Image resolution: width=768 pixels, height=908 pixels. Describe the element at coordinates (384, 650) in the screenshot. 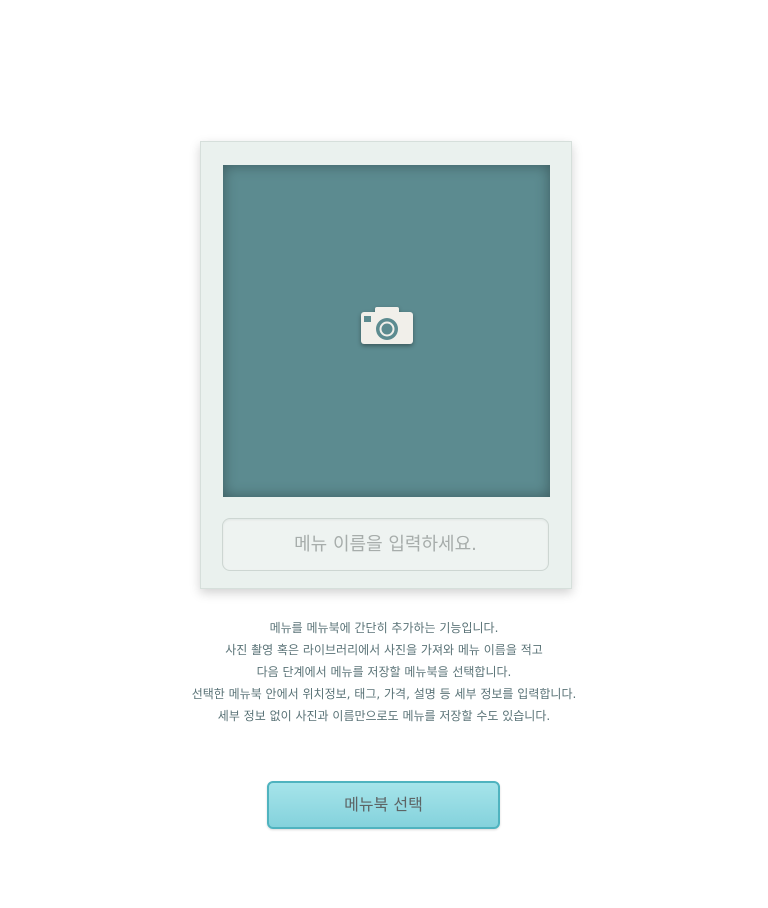

I see `description-line: 사진 촬영 혹은 라이브러리에서 사진을 가져와 메뉴 이름을 적고` at that location.